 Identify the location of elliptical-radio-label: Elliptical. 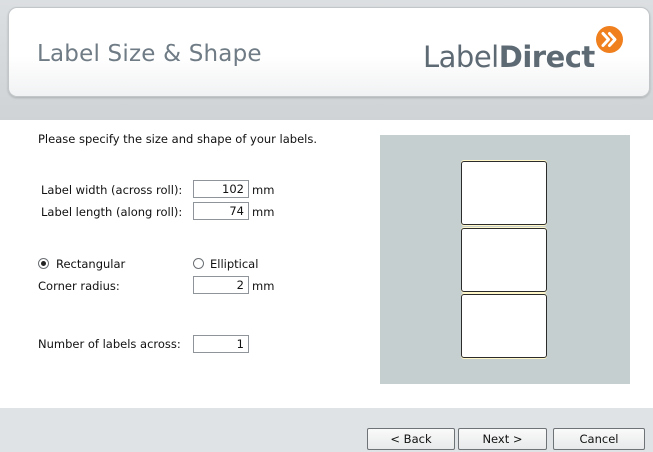
(234, 264).